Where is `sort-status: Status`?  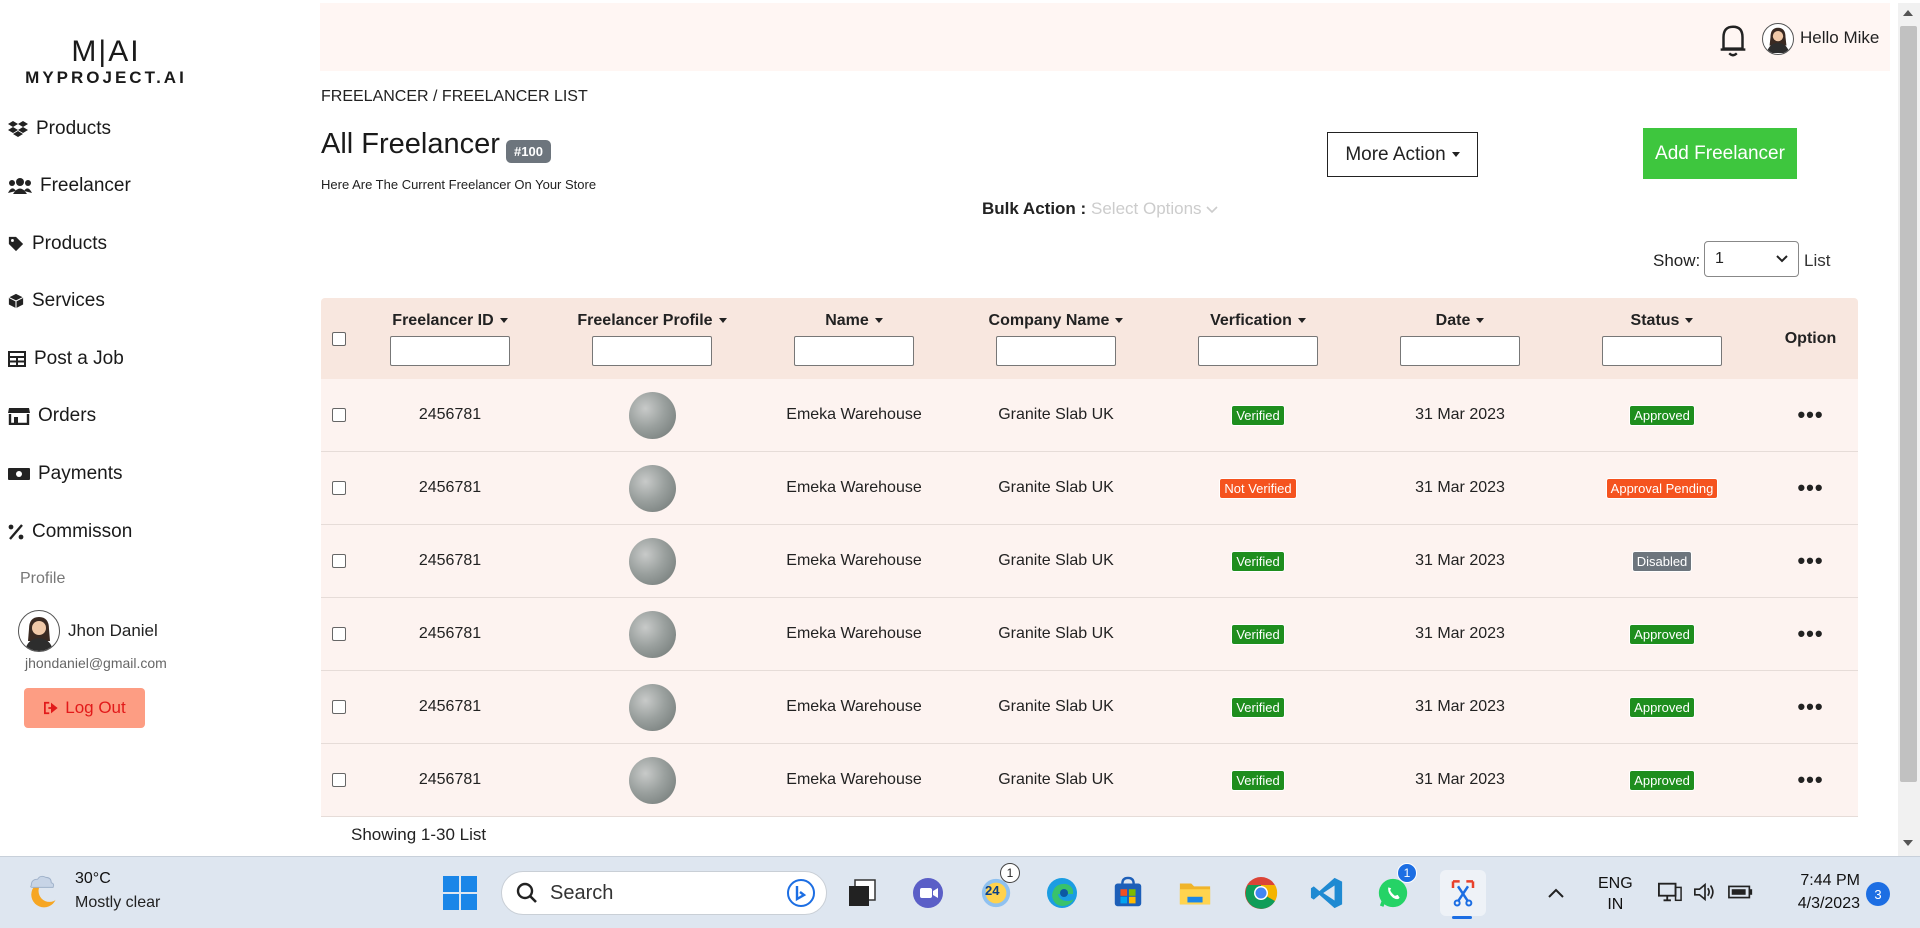 sort-status: Status is located at coordinates (1662, 321).